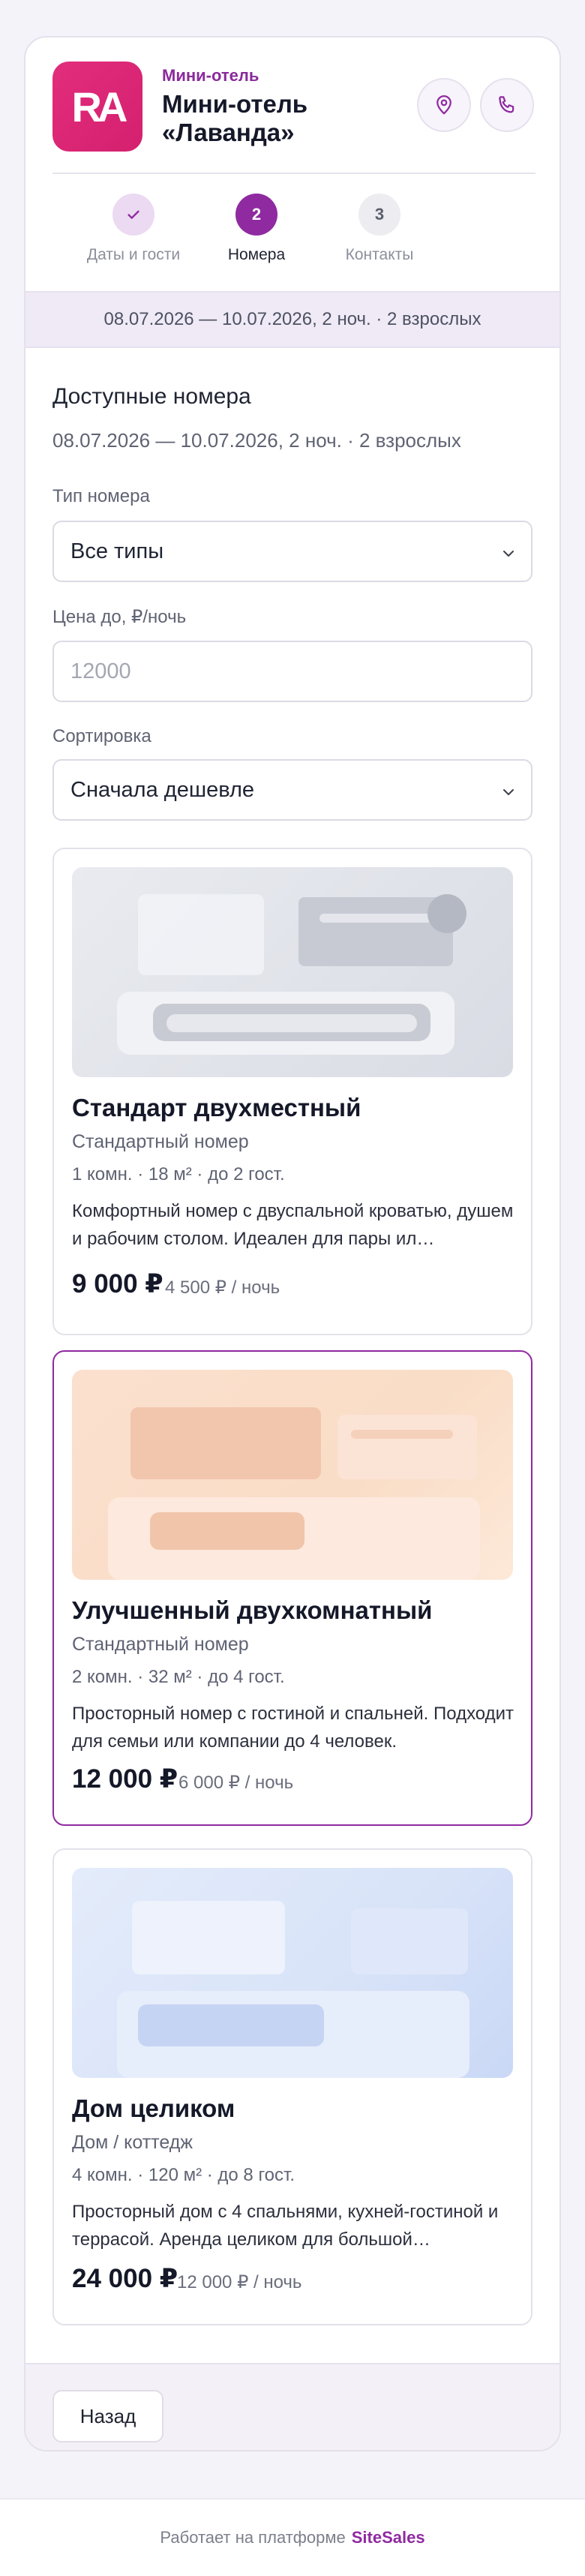  Describe the element at coordinates (154, 2108) in the screenshot. I see `room-name: Дом целиком` at that location.